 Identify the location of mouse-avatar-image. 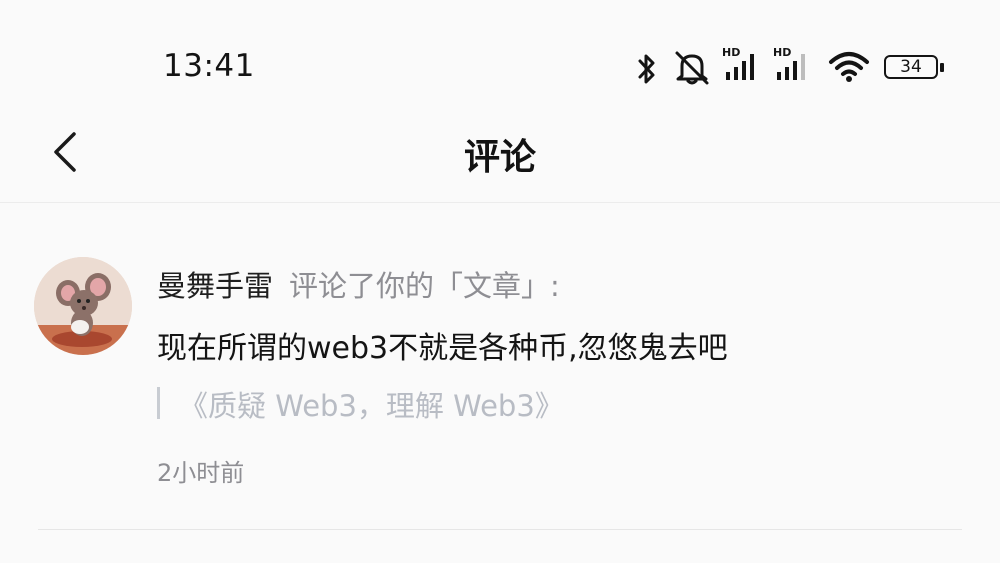
(83, 306).